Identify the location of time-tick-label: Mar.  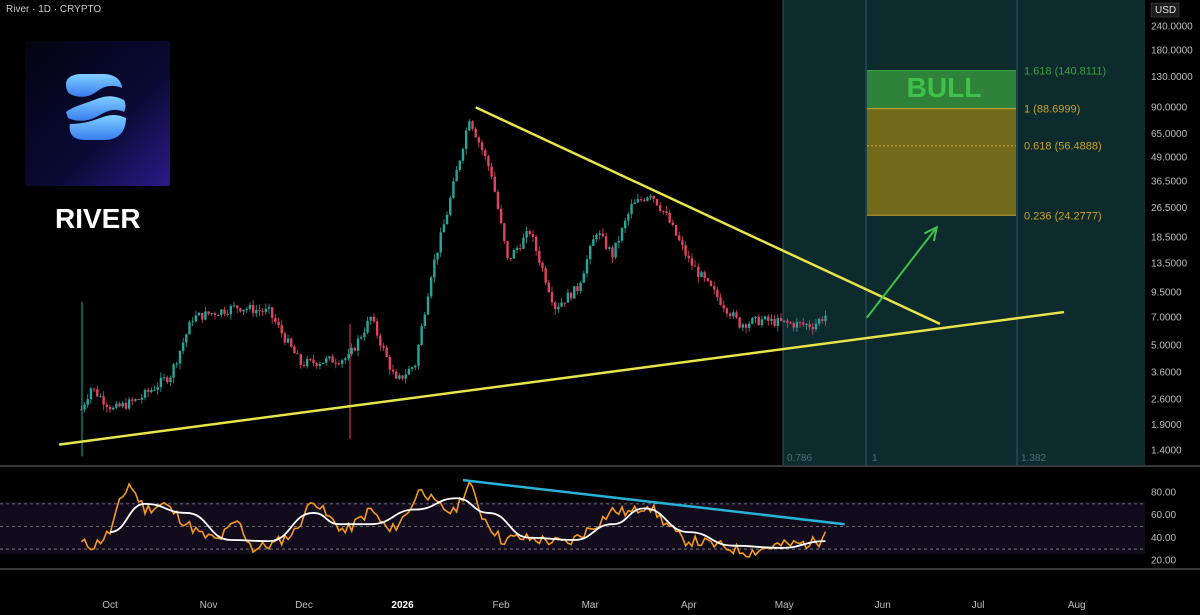
(591, 605).